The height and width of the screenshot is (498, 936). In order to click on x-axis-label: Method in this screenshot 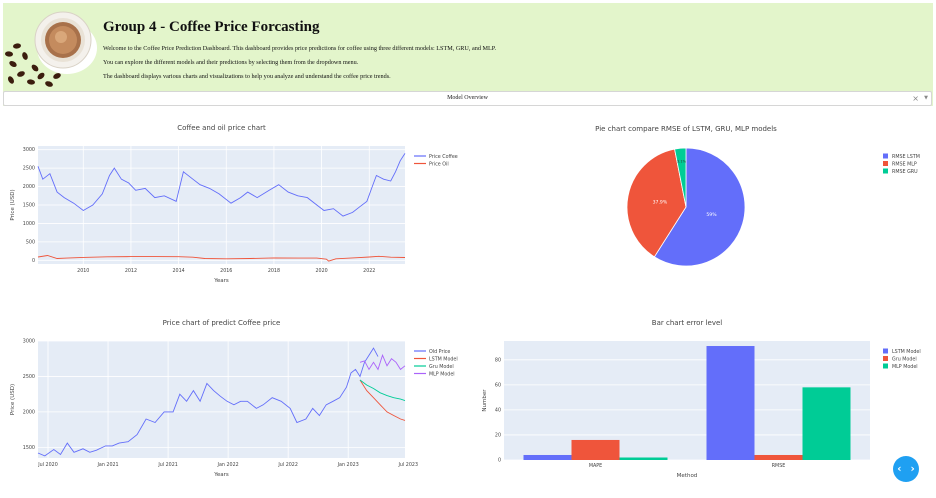, I will do `click(687, 476)`.